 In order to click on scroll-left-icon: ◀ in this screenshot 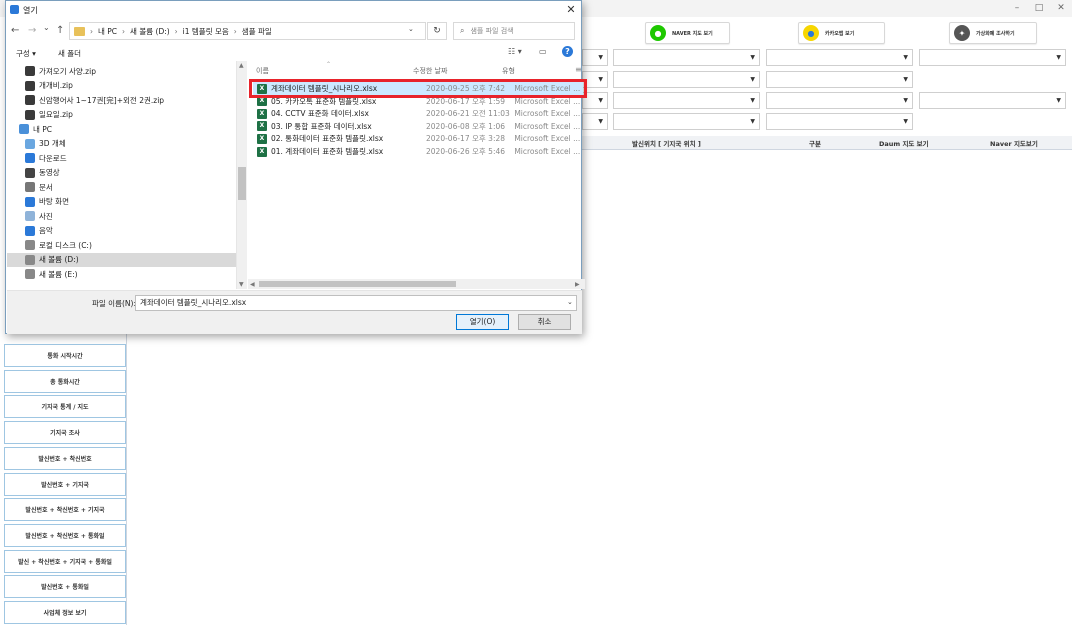, I will do `click(252, 284)`.